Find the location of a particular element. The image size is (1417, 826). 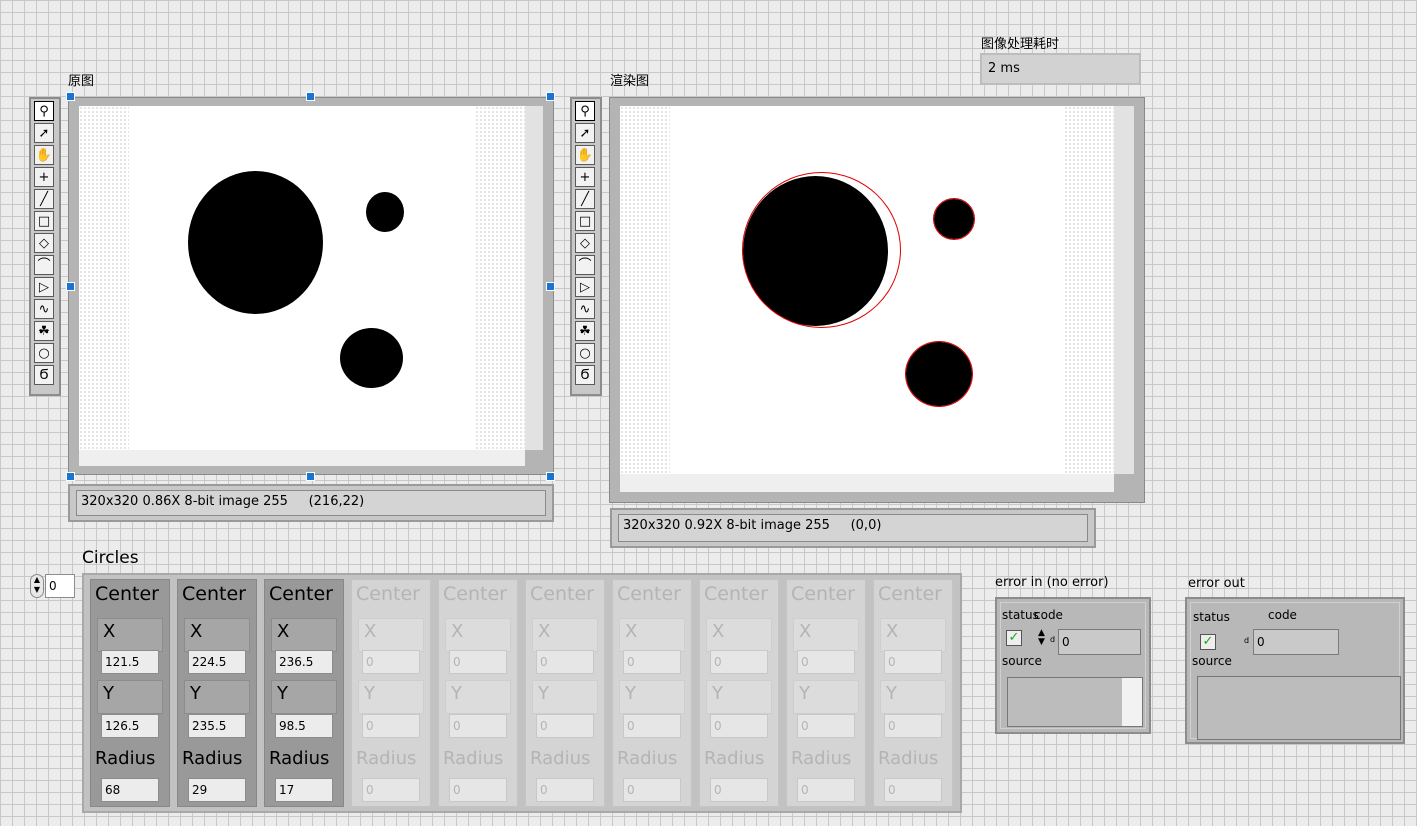

error-out-status-label: status is located at coordinates (1211, 617).